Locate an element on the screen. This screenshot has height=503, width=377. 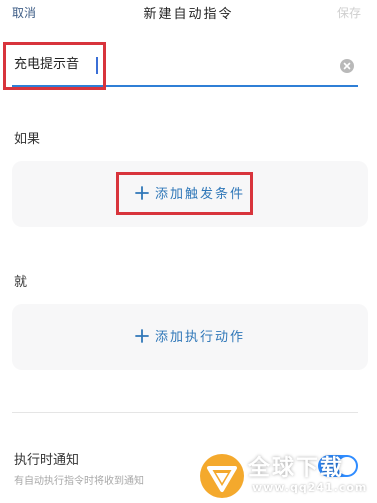
save-button: 保存 is located at coordinates (349, 12).